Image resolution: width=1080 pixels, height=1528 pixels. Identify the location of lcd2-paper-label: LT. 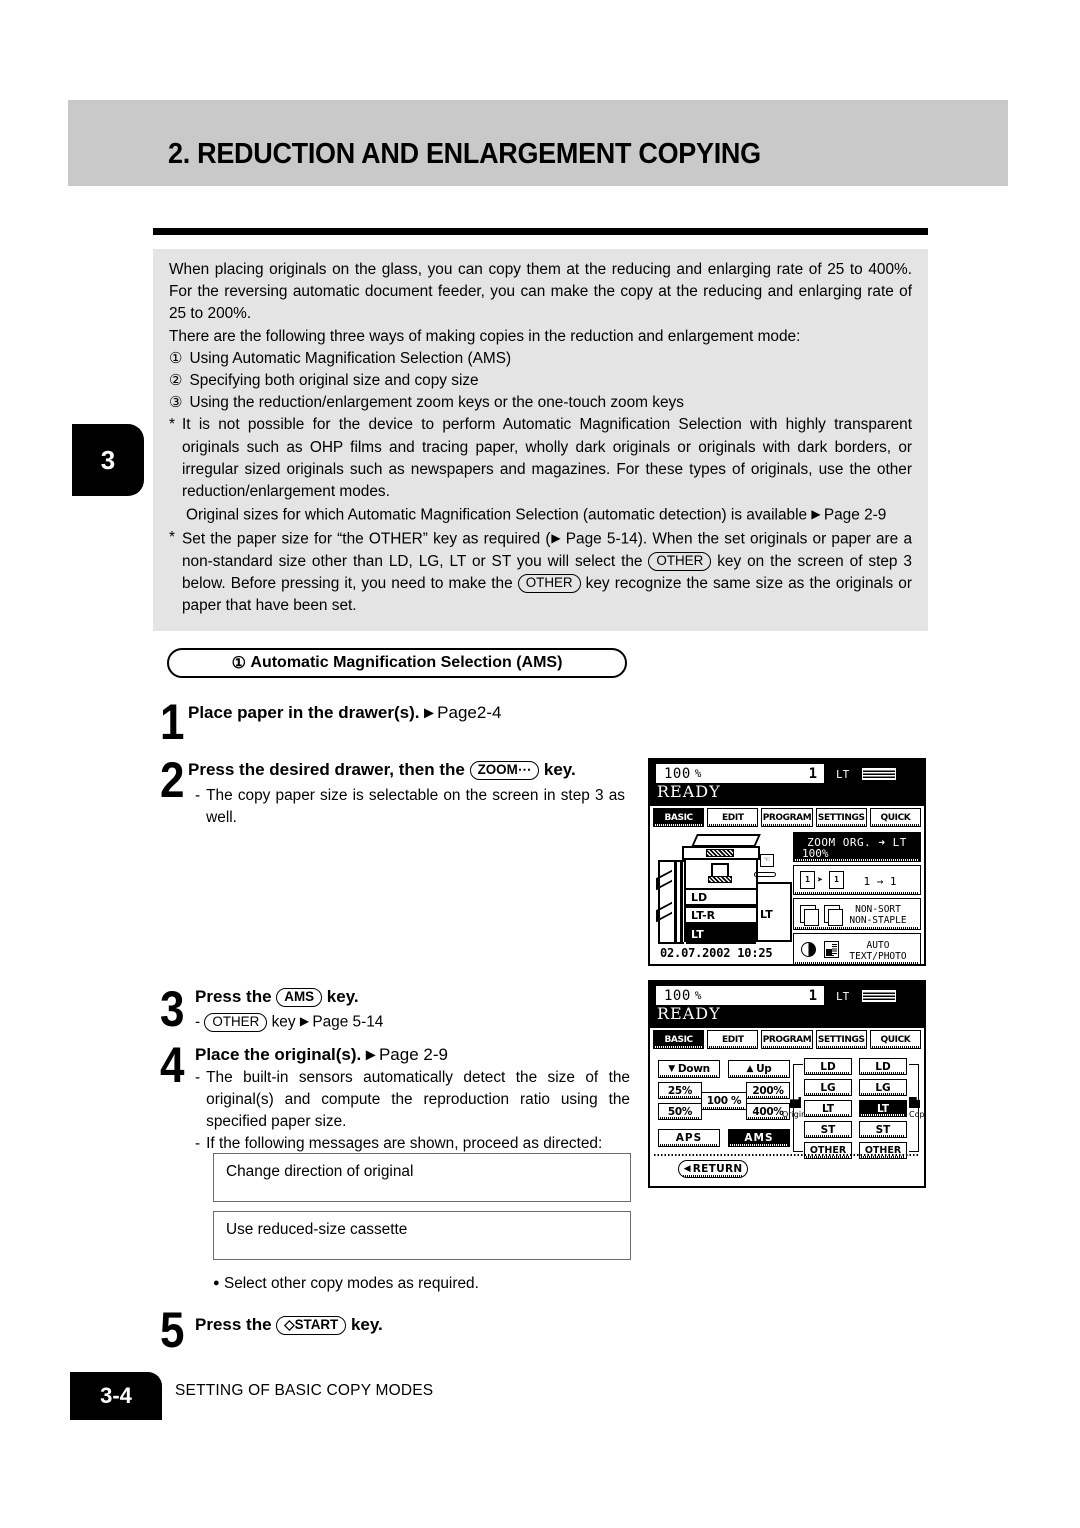
(843, 996).